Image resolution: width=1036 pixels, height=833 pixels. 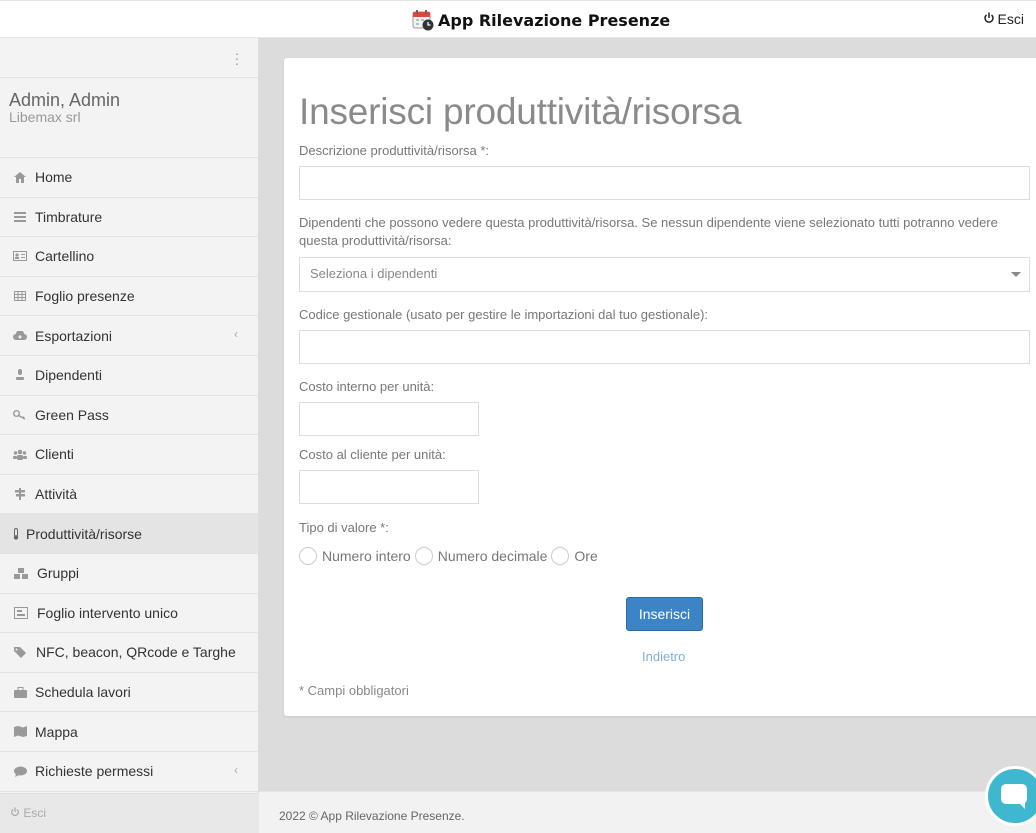 I want to click on employees-select: Seleziona i dipendenti, so click(x=664, y=274).